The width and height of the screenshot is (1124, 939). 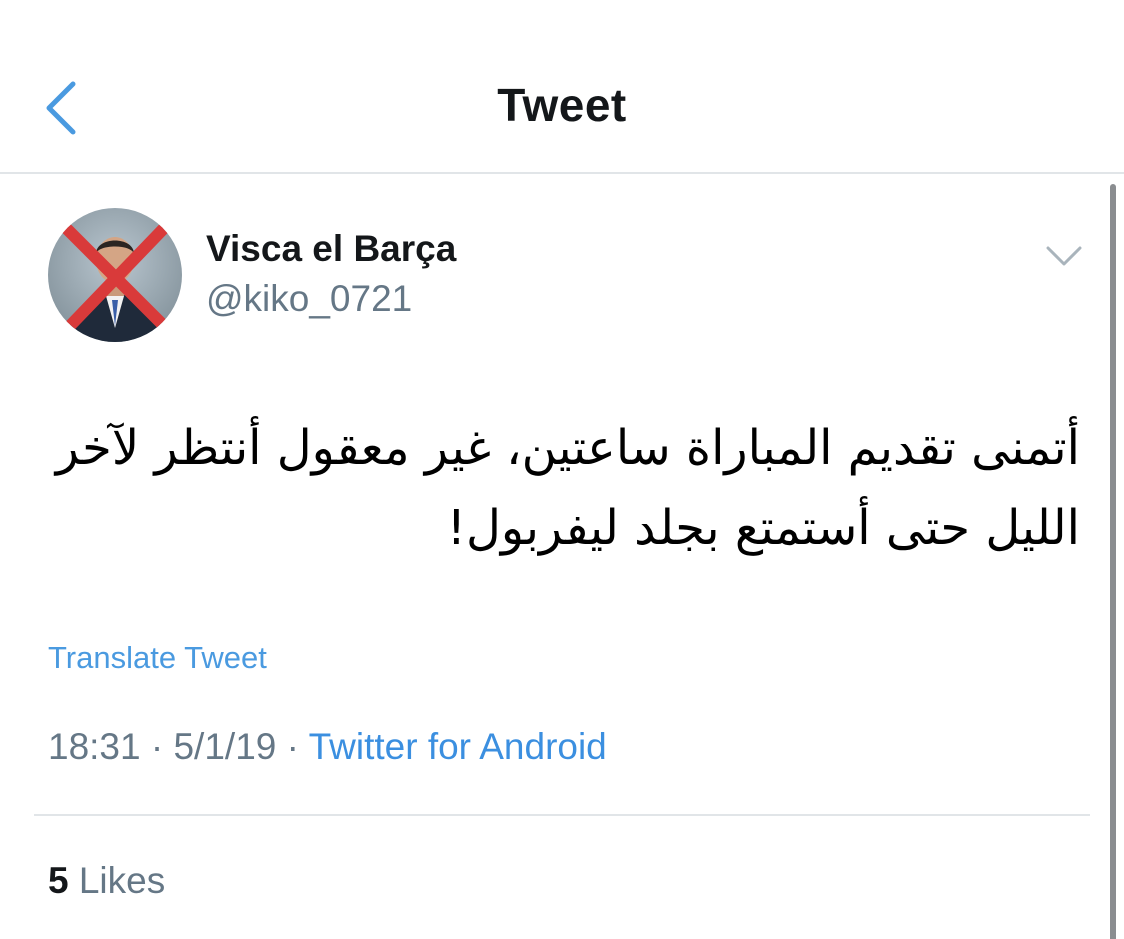 What do you see at coordinates (562, 815) in the screenshot?
I see `divider` at bounding box center [562, 815].